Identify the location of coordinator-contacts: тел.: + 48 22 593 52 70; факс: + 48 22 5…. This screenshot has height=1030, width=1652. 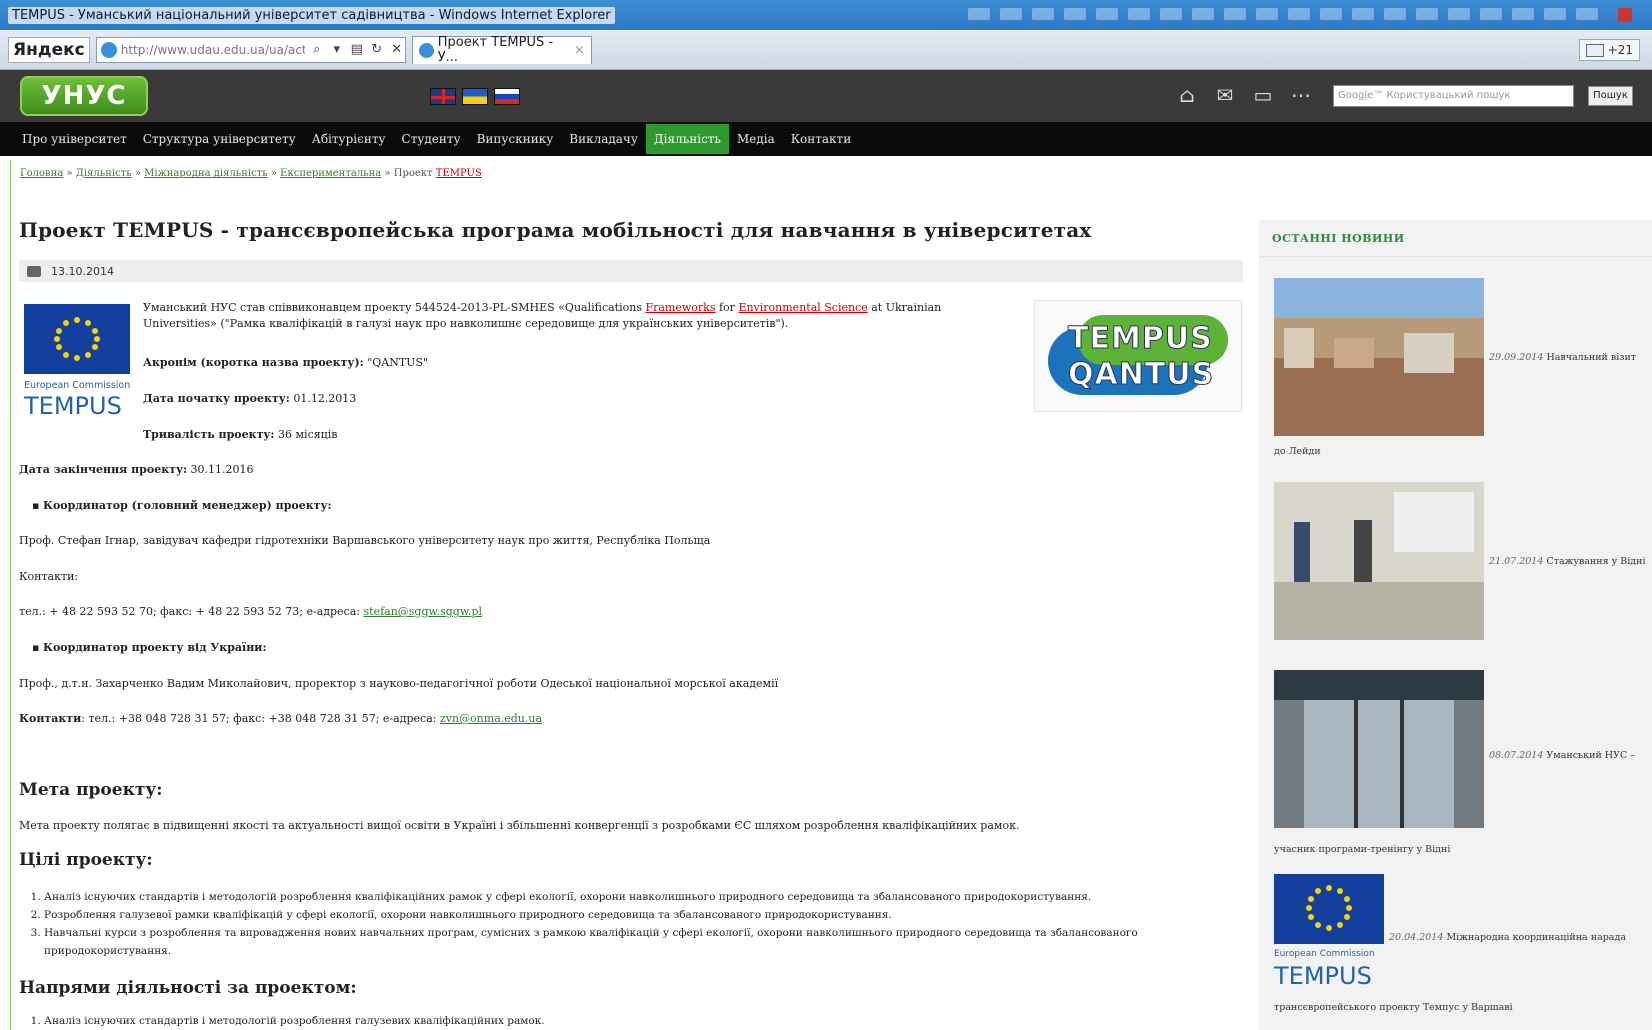
(251, 611).